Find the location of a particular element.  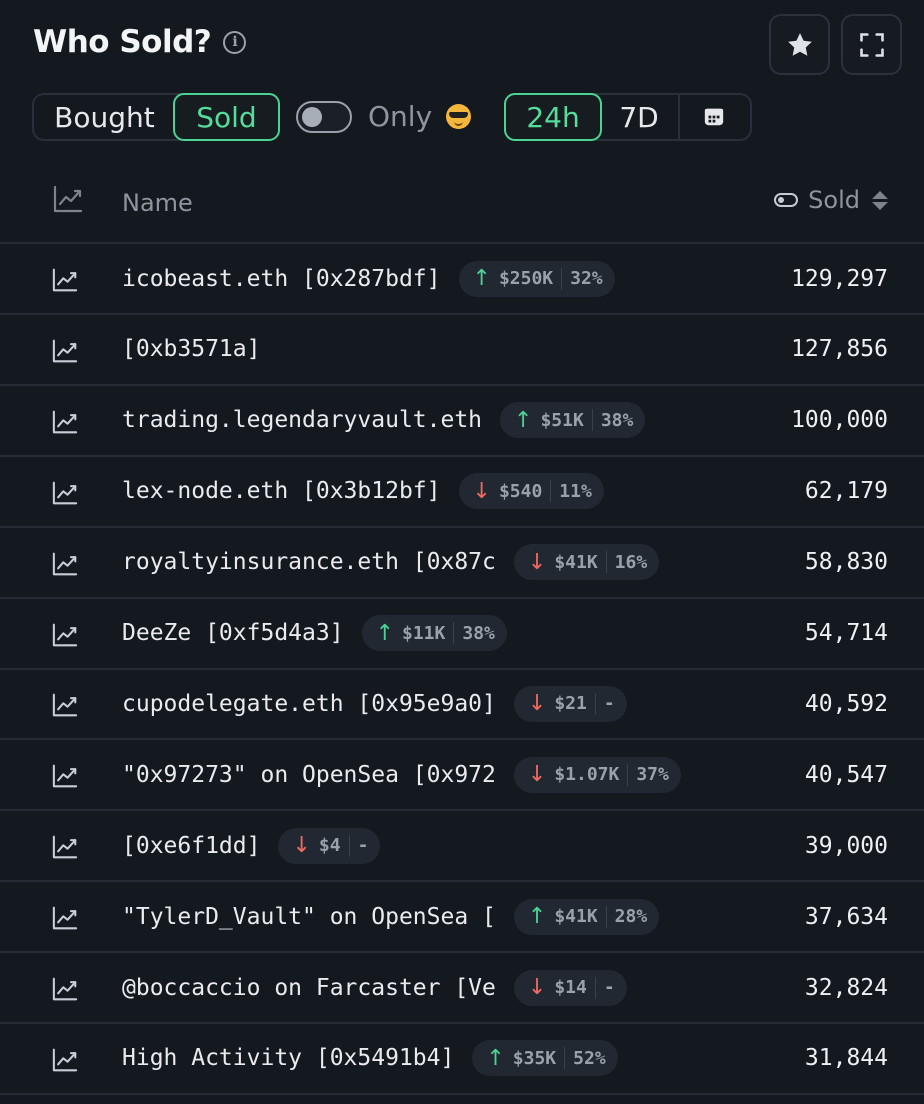

table-header: Name Sold is located at coordinates (462, 206).